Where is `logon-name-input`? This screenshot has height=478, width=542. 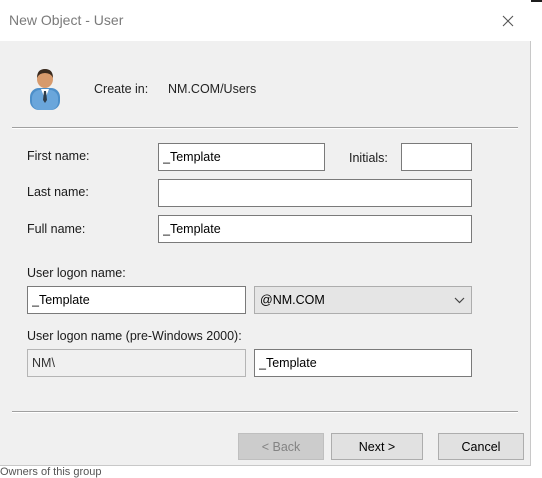 logon-name-input is located at coordinates (136, 300).